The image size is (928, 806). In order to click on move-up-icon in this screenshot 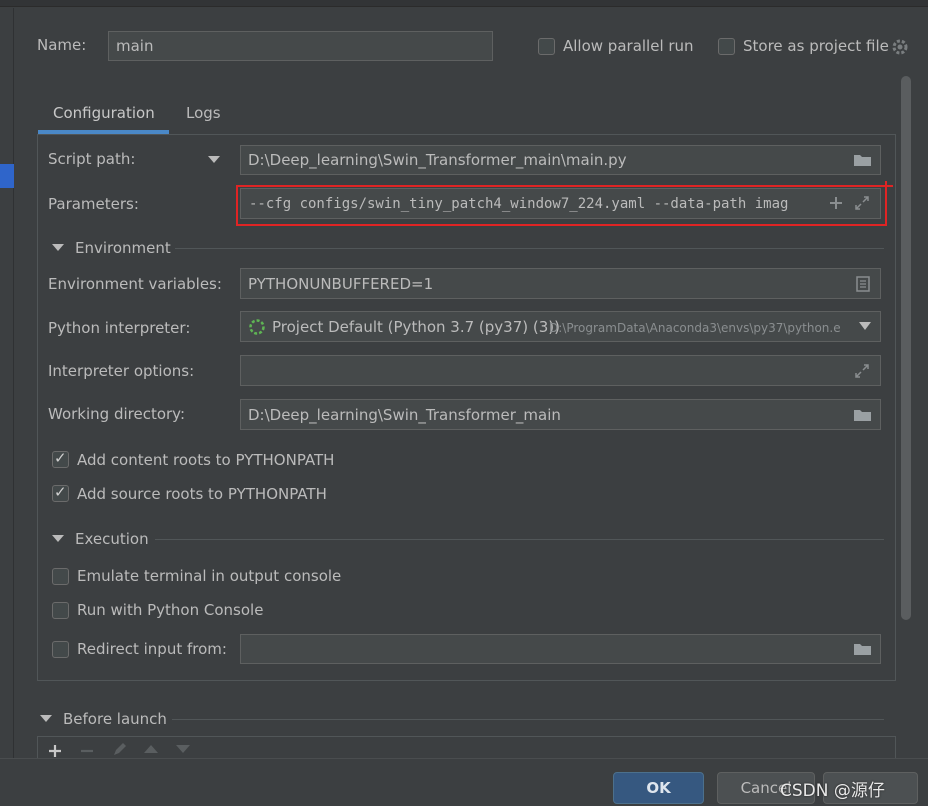, I will do `click(151, 749)`.